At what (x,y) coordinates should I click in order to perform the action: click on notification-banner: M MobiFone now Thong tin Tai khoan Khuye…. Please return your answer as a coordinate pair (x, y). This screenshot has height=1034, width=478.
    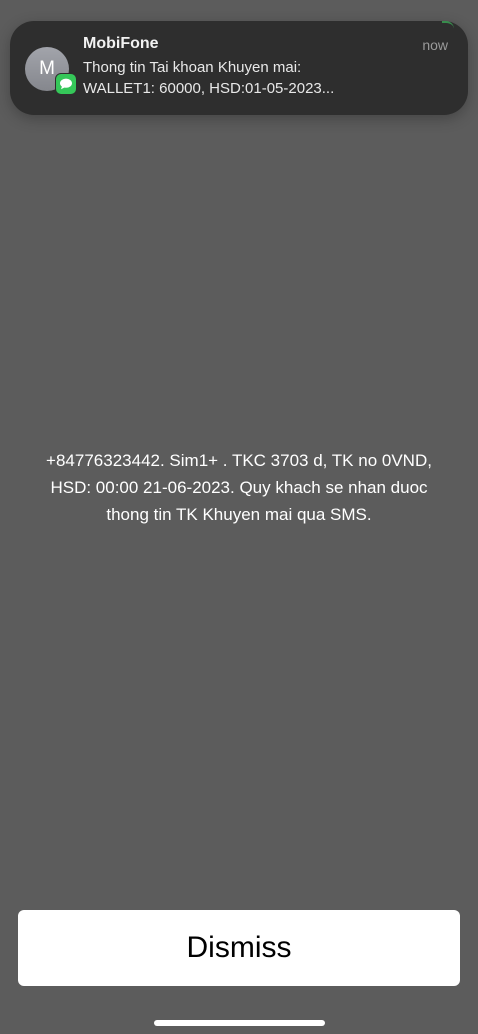
    Looking at the image, I should click on (239, 68).